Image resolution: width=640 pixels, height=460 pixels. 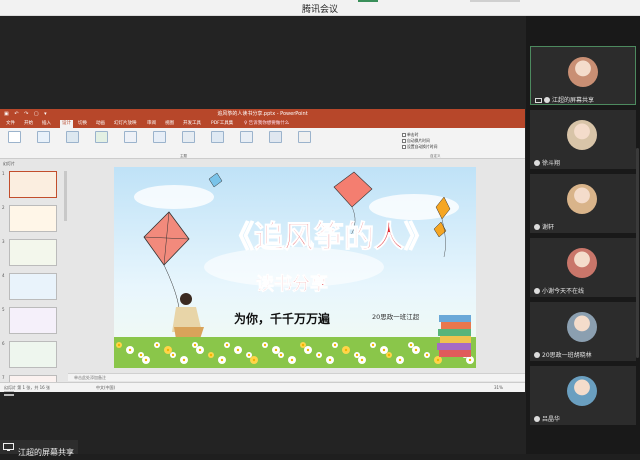 I want to click on menu-icon, so click(x=9, y=392).